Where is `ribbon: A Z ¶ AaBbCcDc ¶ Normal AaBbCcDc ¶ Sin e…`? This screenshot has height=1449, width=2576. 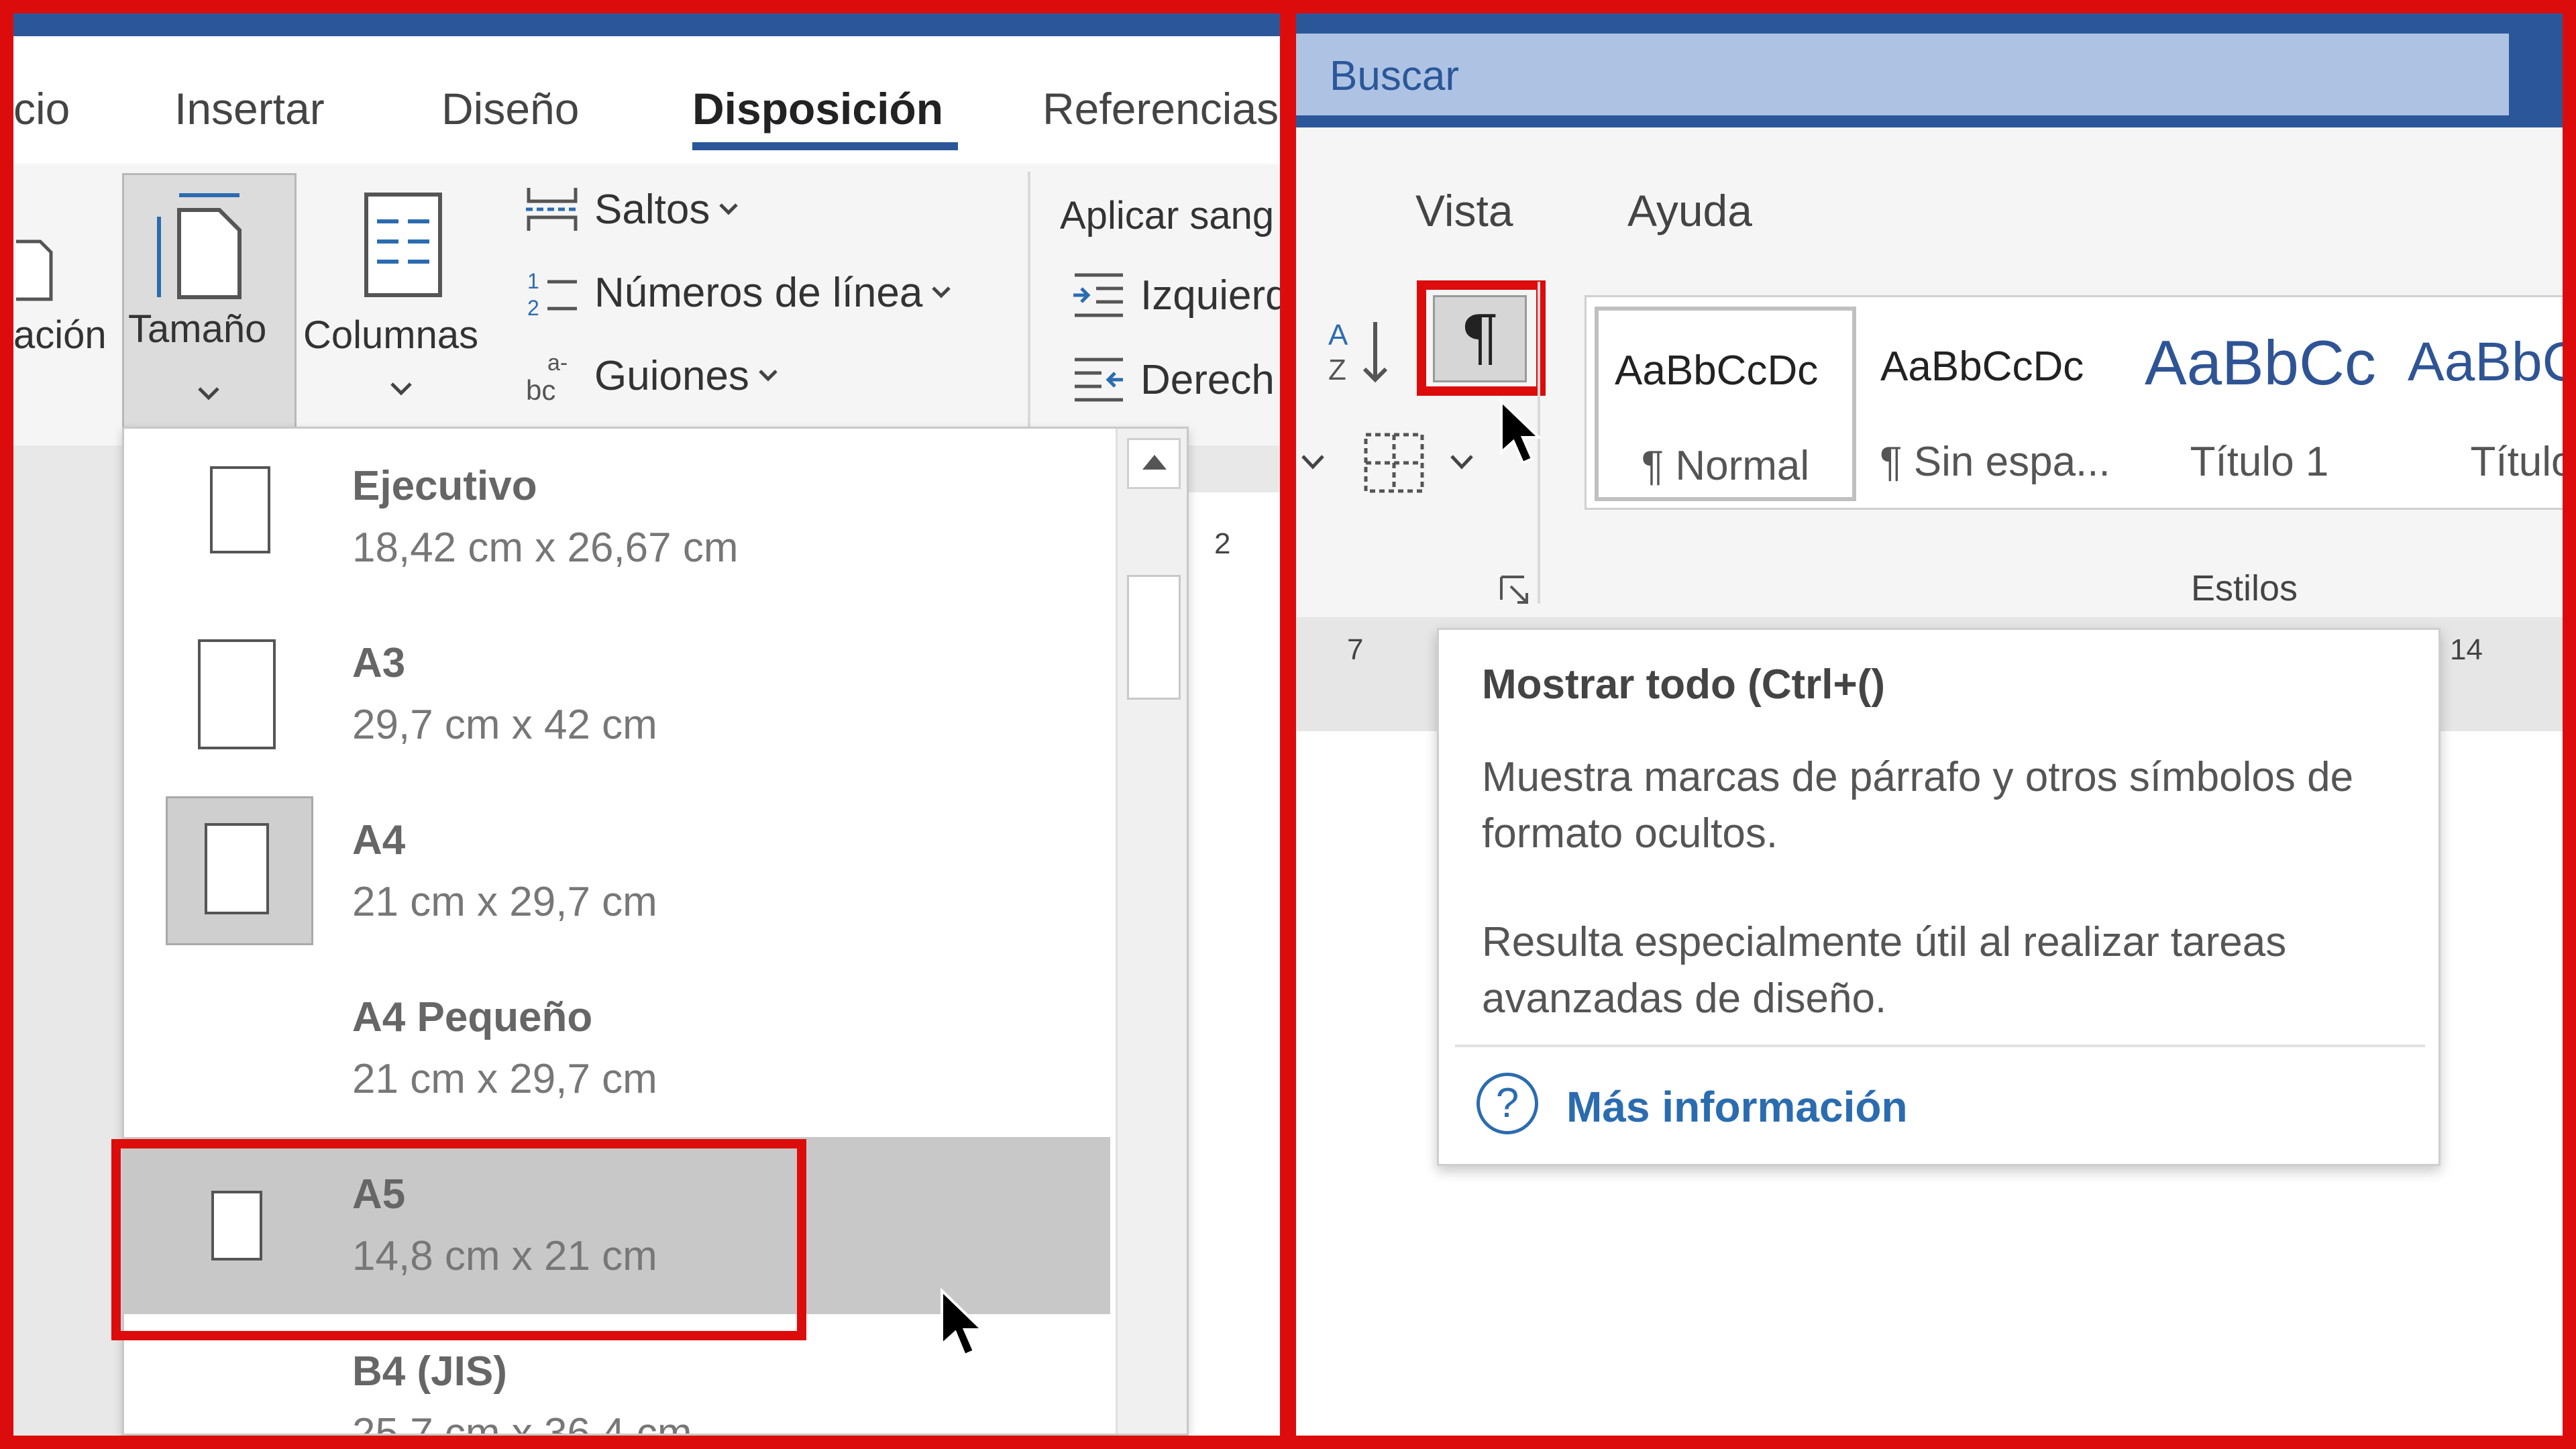
ribbon: A Z ¶ AaBbCcDc ¶ Normal AaBbCcDc ¶ Sin e… is located at coordinates (1929, 442).